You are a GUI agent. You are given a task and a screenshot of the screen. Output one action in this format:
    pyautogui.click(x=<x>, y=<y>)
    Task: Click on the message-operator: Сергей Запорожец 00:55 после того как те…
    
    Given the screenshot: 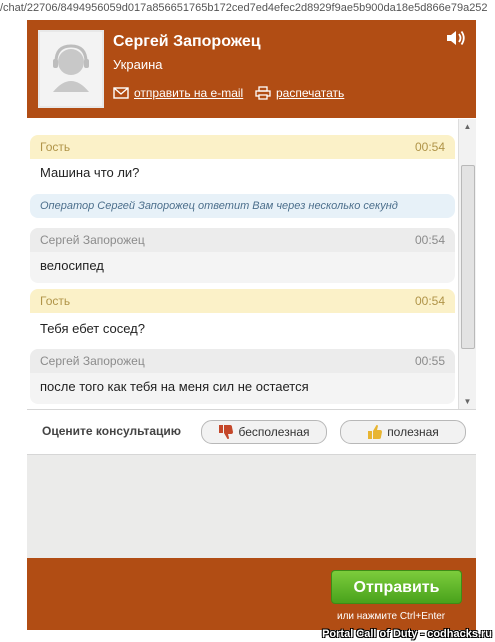 What is the action you would take?
    pyautogui.click(x=242, y=376)
    